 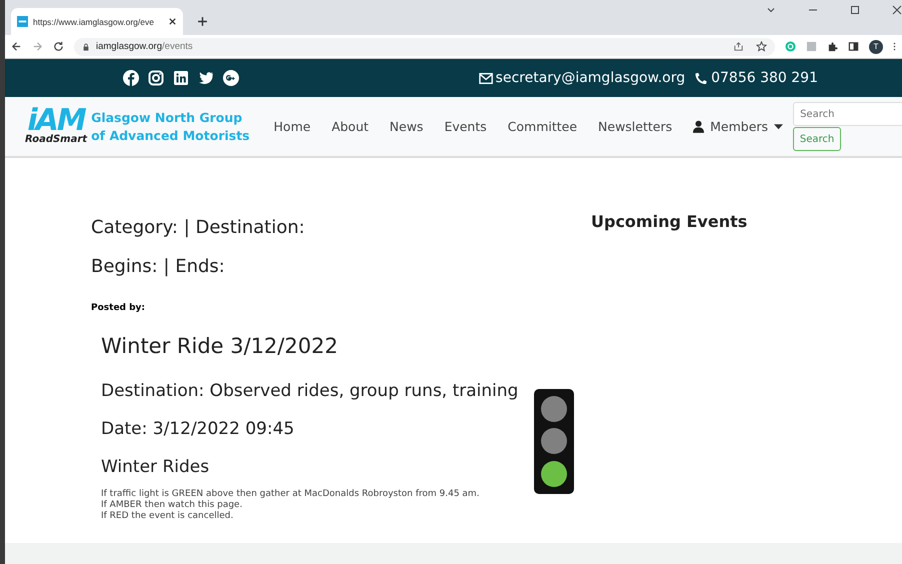 What do you see at coordinates (698, 126) in the screenshot?
I see `person-icon` at bounding box center [698, 126].